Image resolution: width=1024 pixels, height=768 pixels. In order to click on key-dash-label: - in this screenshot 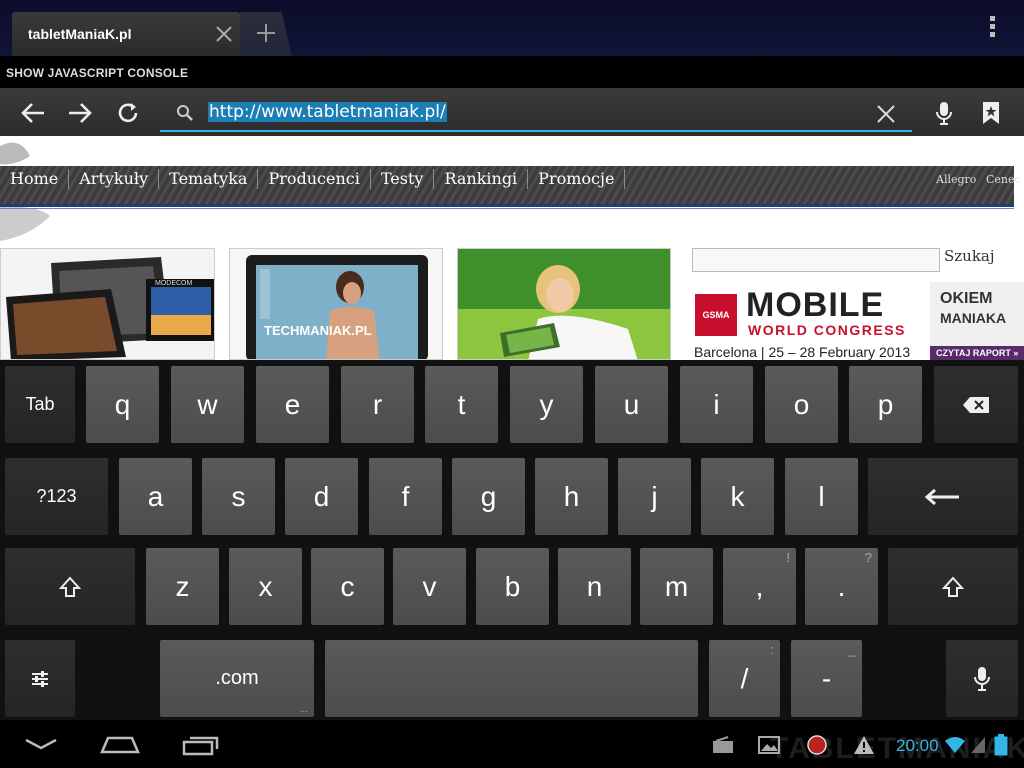, I will do `click(826, 678)`.